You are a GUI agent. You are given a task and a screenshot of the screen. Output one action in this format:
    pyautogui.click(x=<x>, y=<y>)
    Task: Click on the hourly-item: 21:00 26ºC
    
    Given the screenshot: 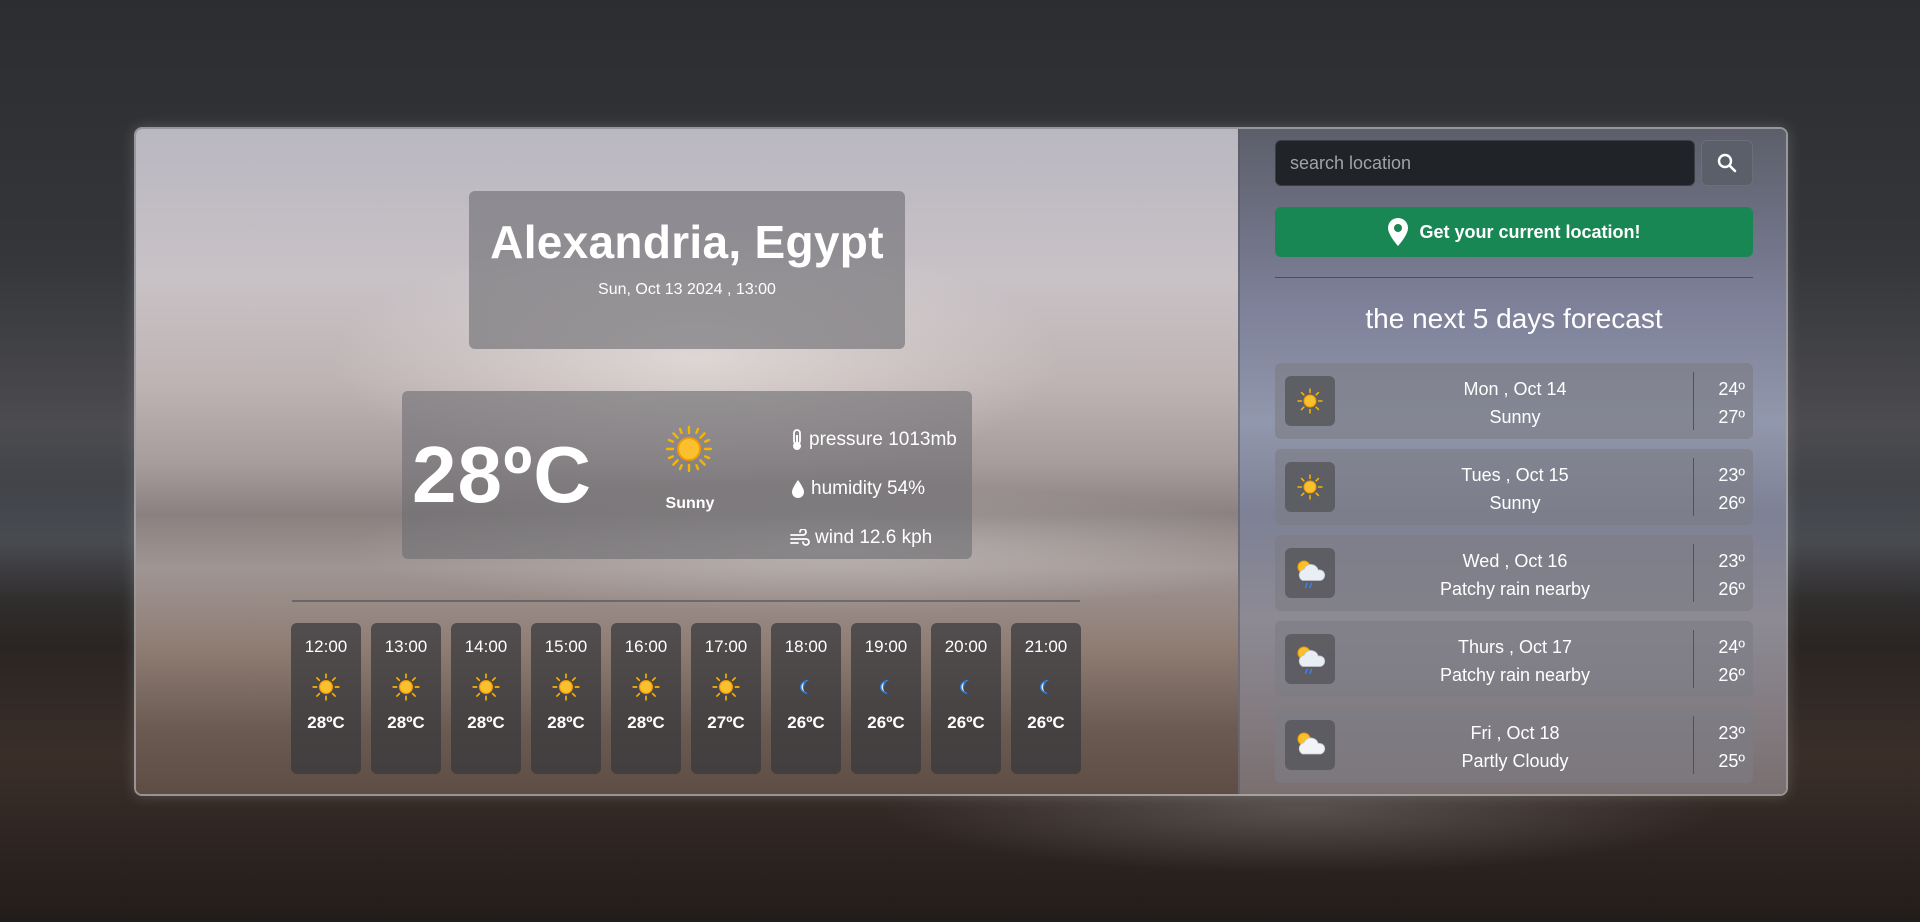 What is the action you would take?
    pyautogui.click(x=1046, y=698)
    